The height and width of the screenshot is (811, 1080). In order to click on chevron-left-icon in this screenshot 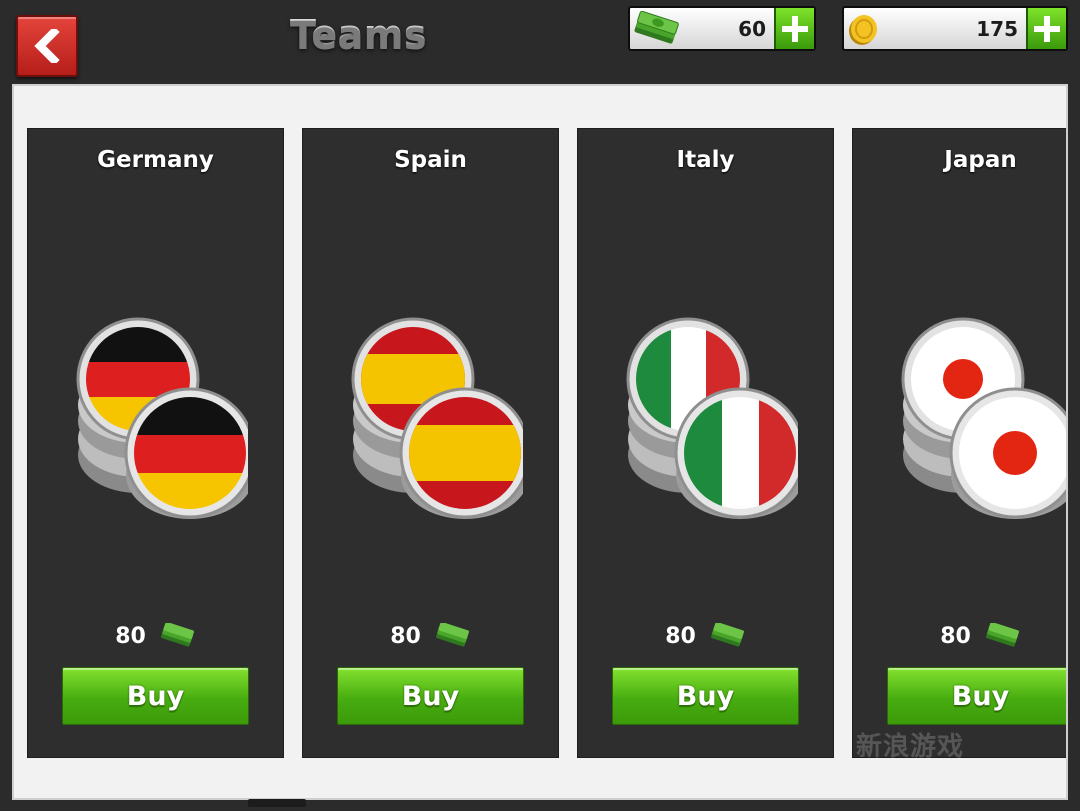, I will do `click(47, 46)`.